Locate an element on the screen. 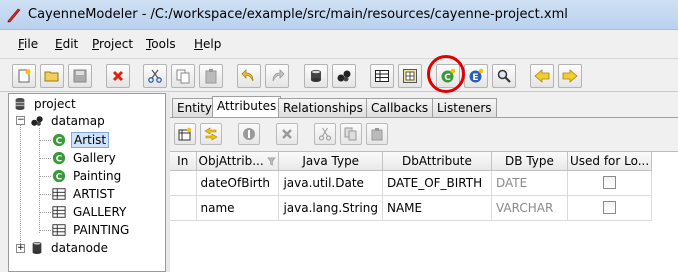 The width and height of the screenshot is (678, 272). cell-used-for-locking is located at coordinates (610, 208).